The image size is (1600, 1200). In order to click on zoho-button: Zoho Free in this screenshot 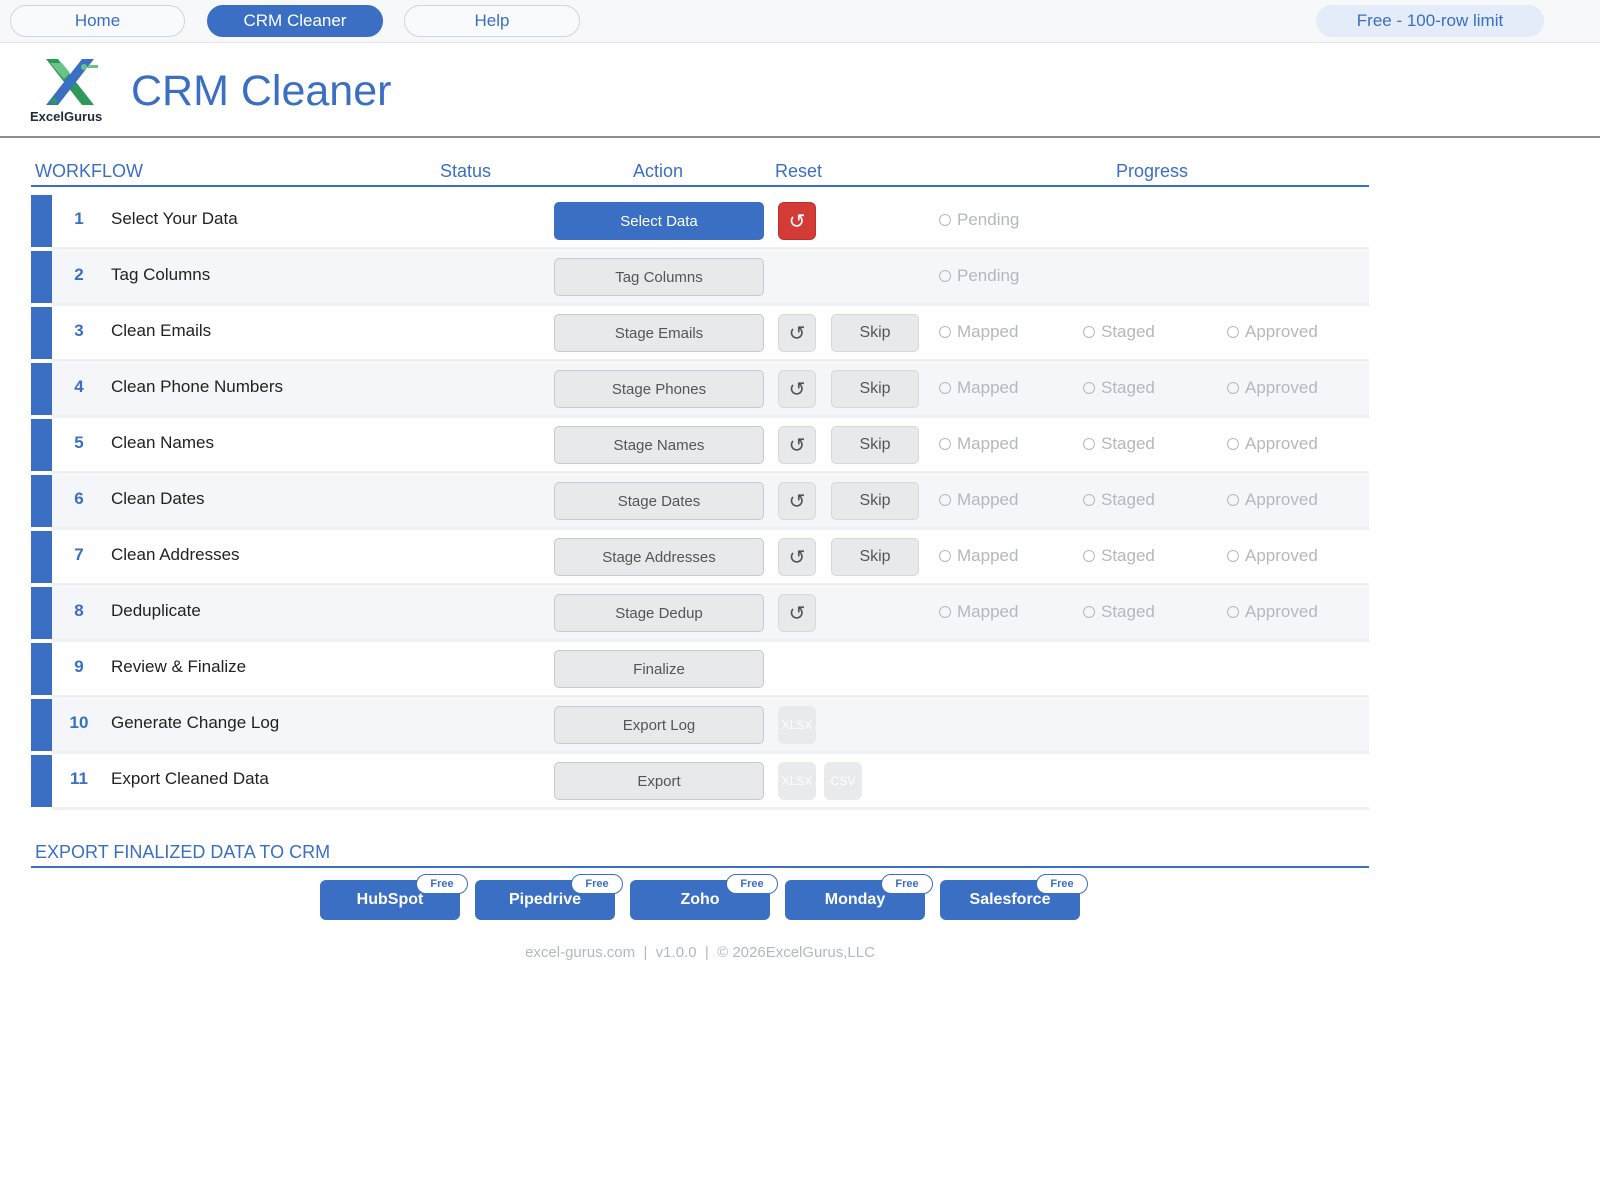, I will do `click(704, 897)`.